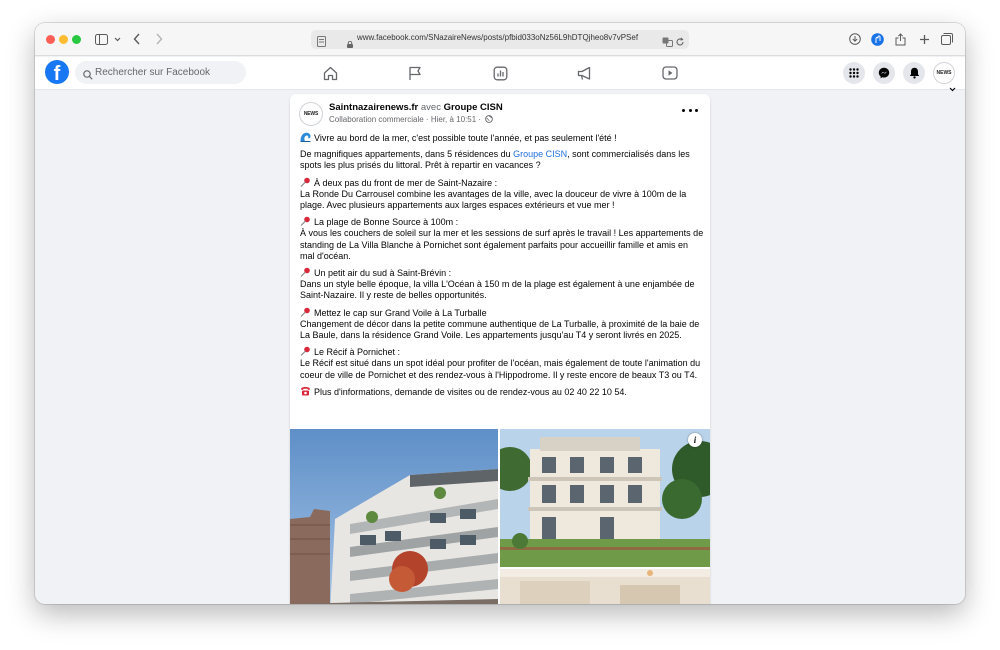  I want to click on video-icon, so click(670, 73).